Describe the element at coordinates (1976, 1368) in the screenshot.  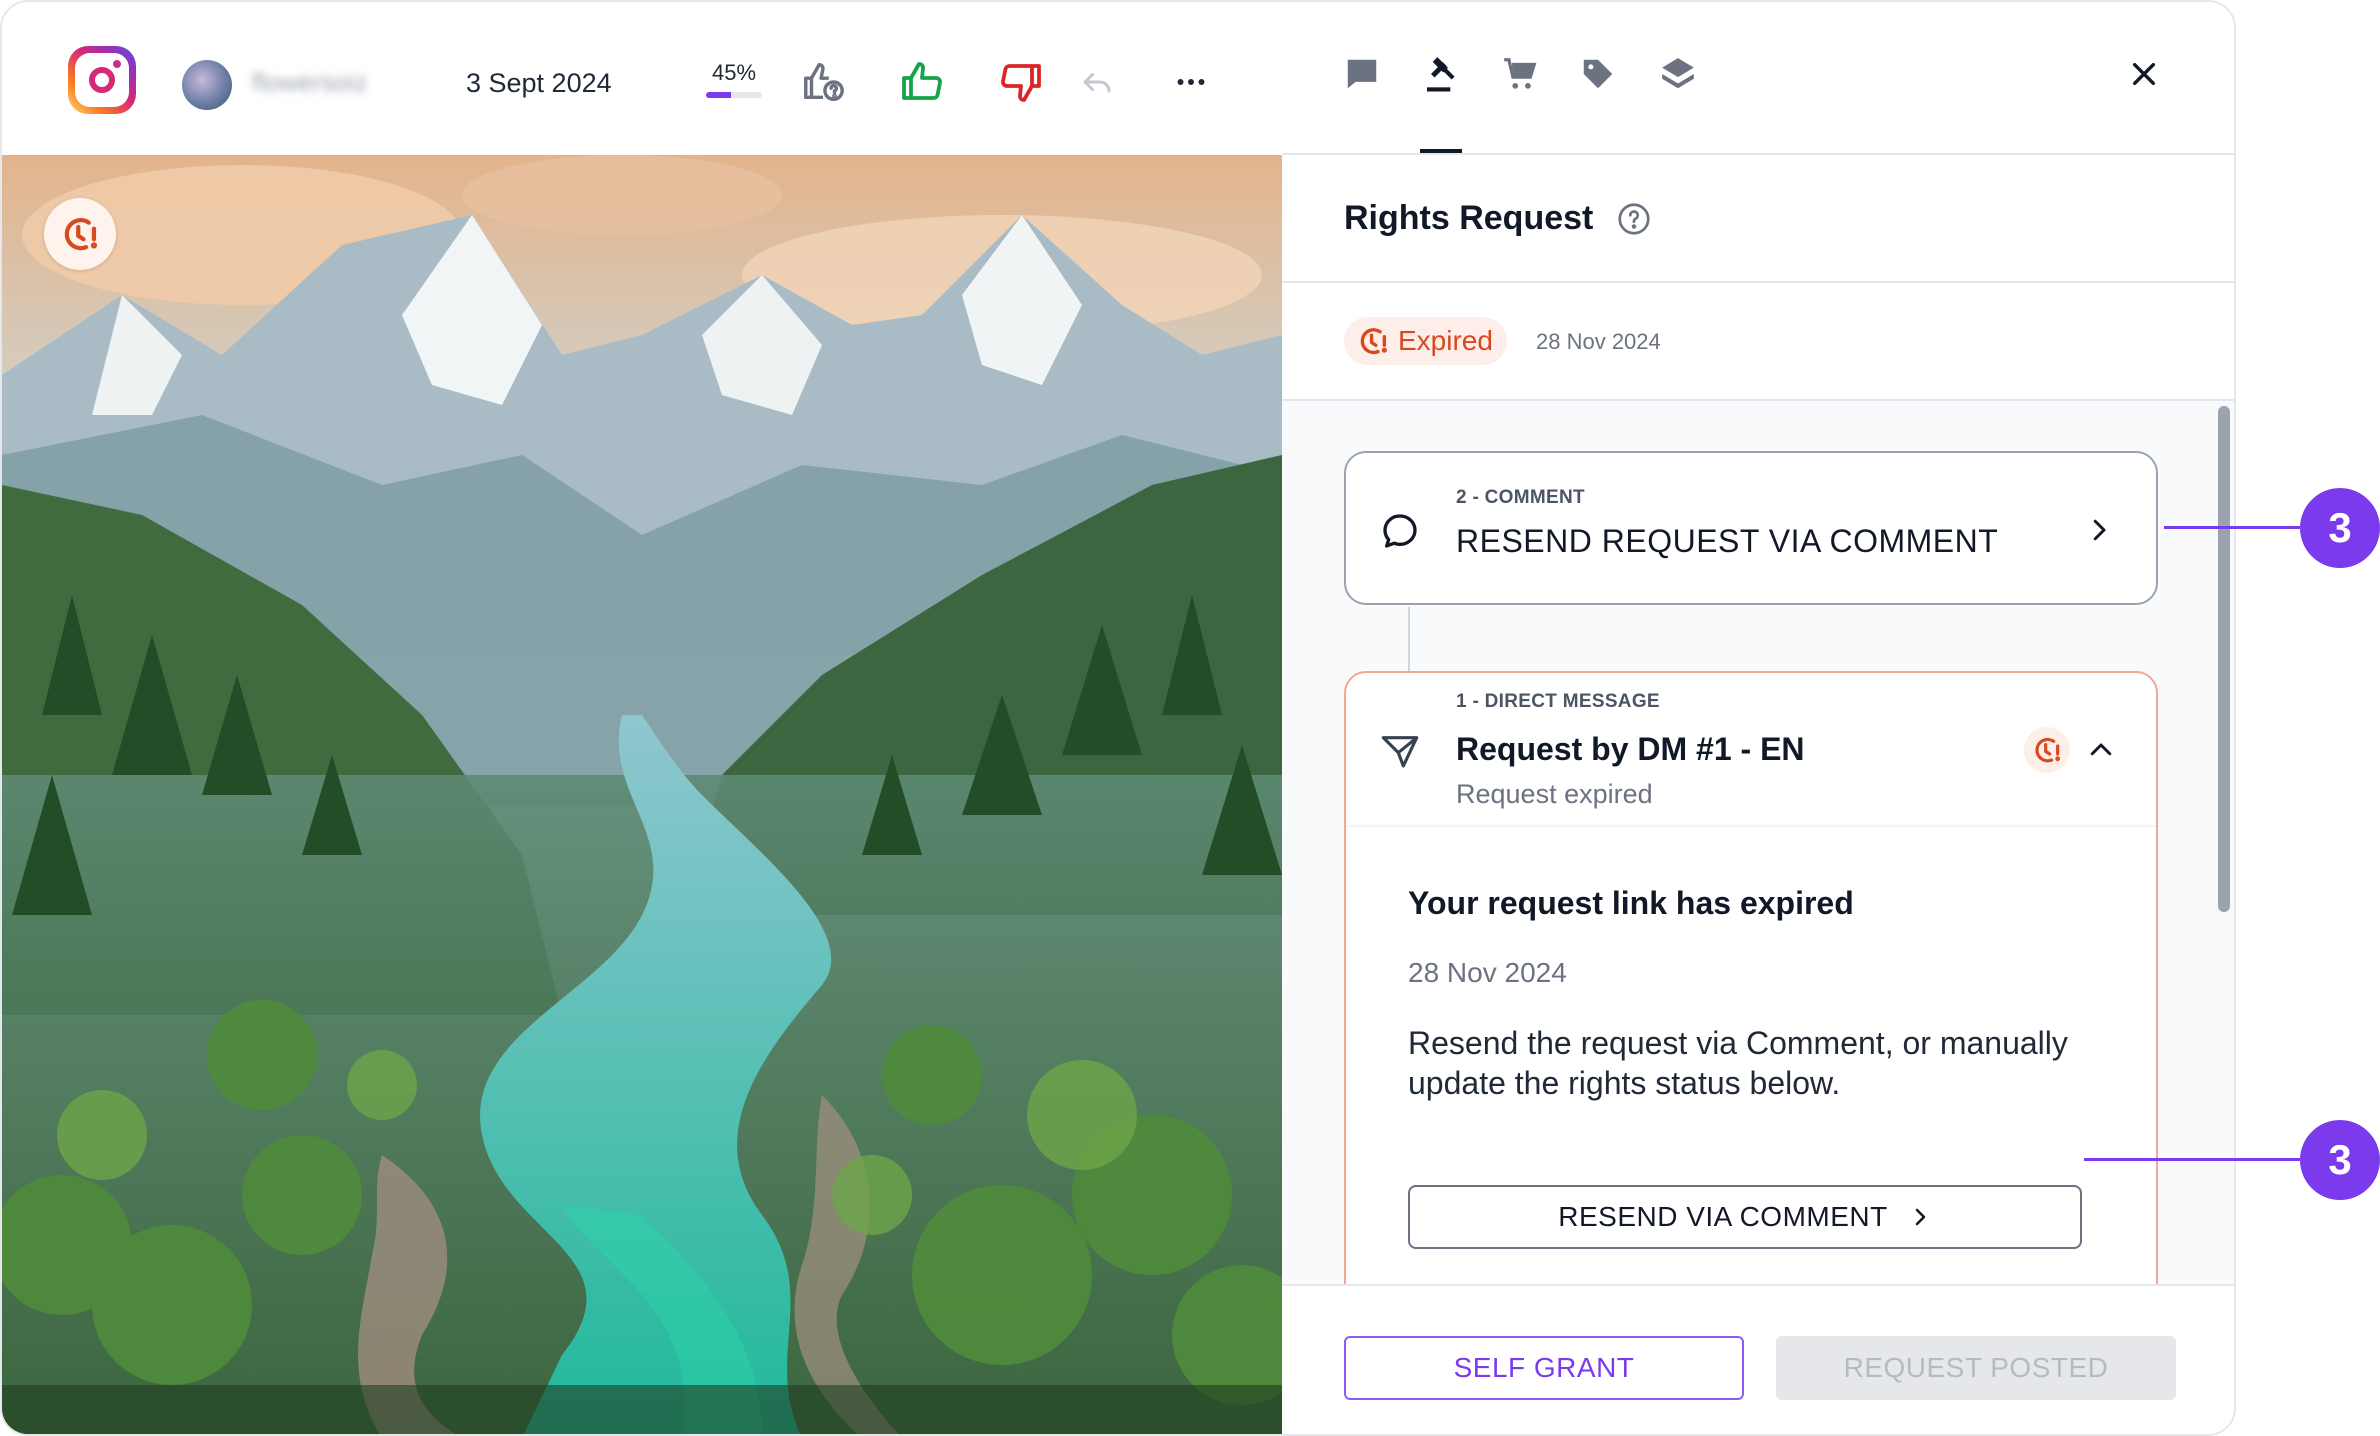
I see `request-posted-button: REQUEST POSTED` at that location.